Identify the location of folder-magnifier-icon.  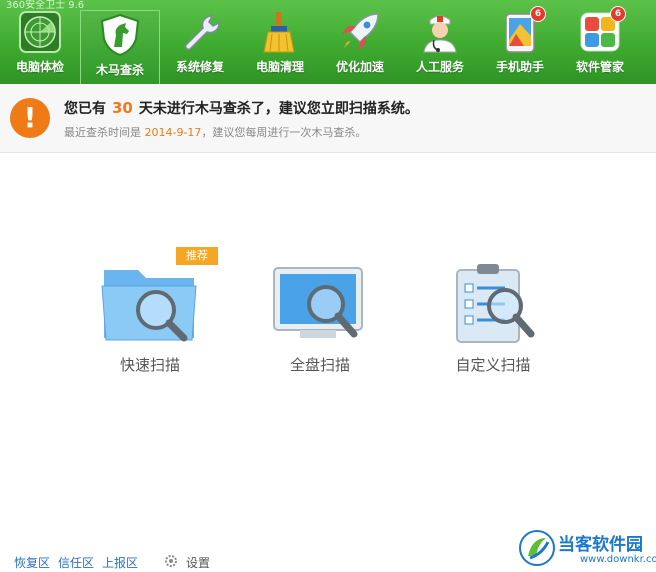
(150, 304).